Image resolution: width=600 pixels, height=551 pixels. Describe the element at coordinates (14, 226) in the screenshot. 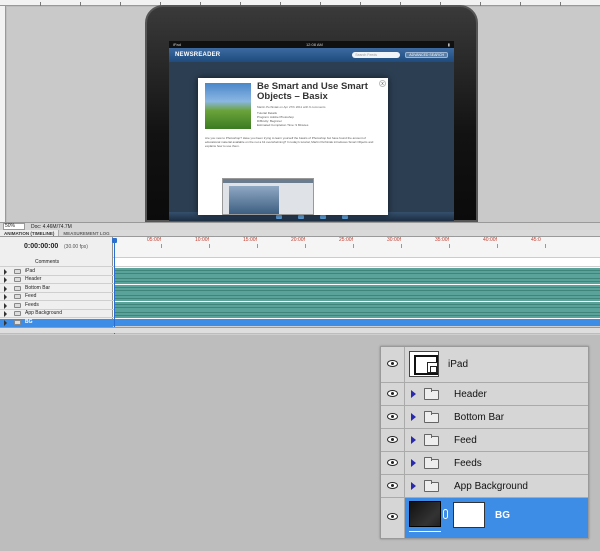

I see `zoom-field: 50%` at that location.